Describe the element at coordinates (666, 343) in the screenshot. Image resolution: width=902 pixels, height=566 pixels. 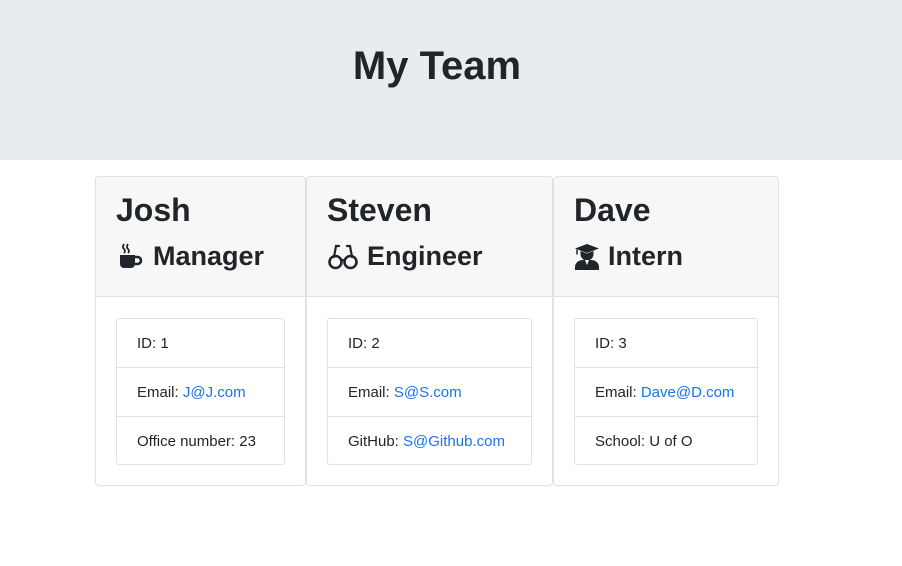
I see `id-item: ID: 3` at that location.